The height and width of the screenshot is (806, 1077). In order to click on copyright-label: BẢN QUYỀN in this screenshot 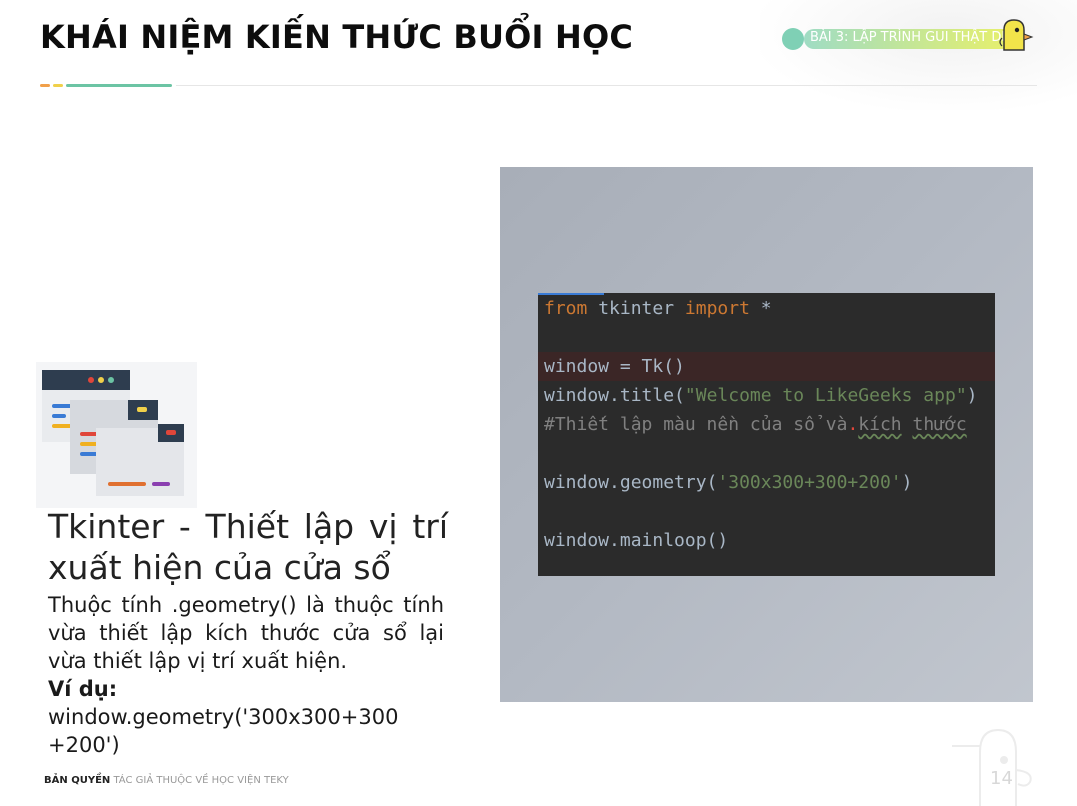, I will do `click(77, 780)`.